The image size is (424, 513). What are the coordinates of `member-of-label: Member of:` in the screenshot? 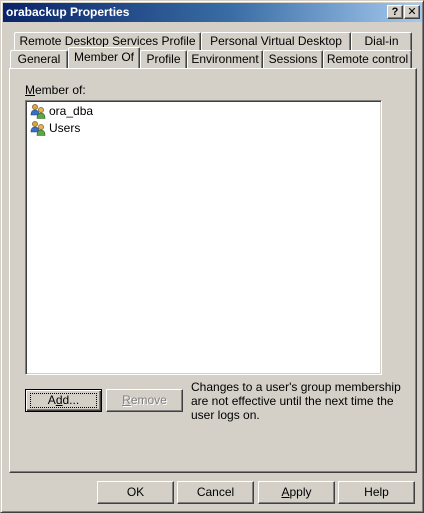 It's located at (55, 90).